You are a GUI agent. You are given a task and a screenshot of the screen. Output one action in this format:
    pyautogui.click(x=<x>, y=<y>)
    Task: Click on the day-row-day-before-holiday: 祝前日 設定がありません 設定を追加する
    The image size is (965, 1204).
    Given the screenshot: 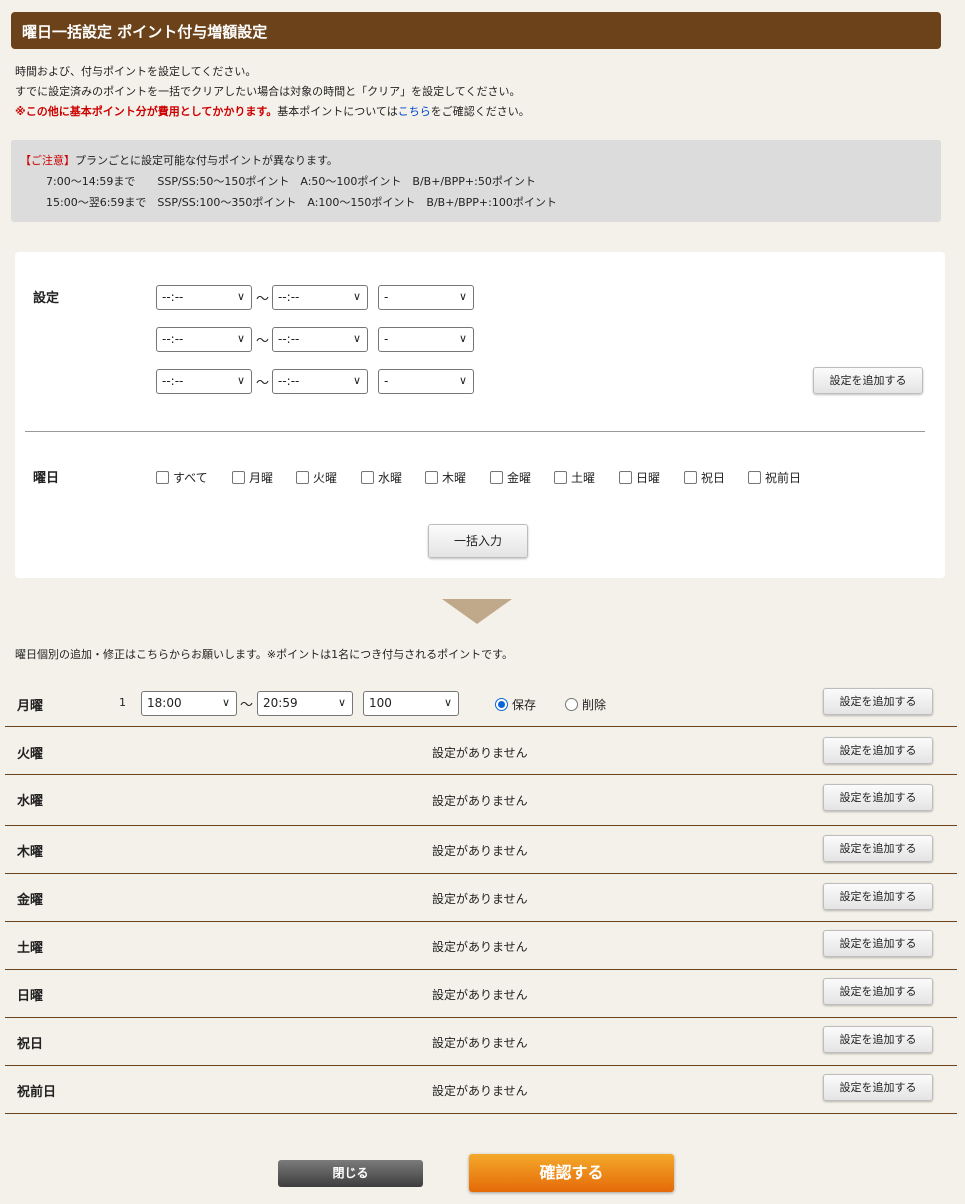 What is the action you would take?
    pyautogui.click(x=481, y=1090)
    